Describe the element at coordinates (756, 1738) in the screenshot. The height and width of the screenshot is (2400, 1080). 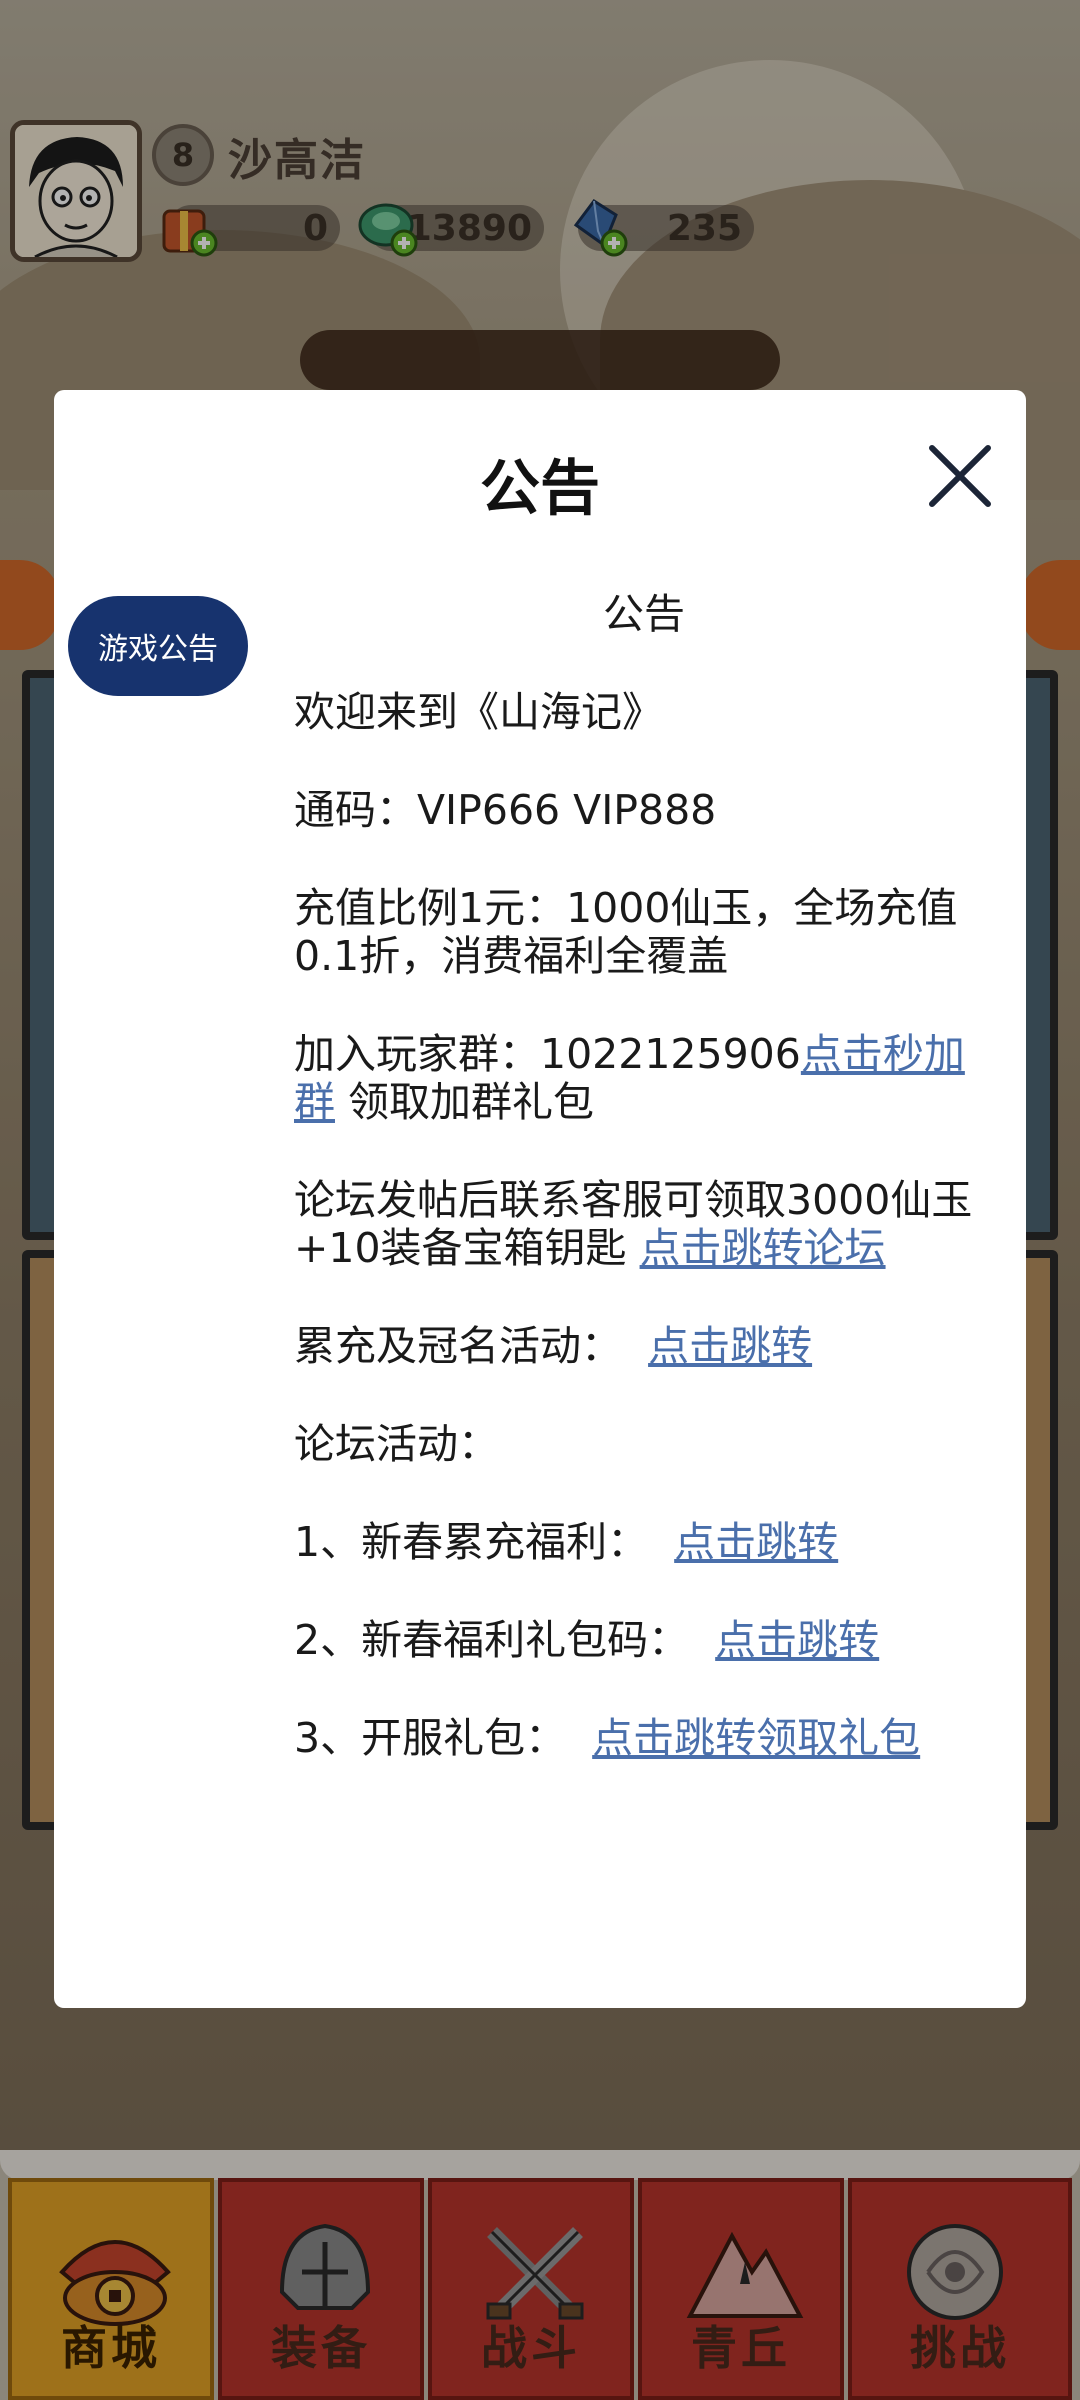
I see `activity-item-3-link: 点击跳转领取礼包` at that location.